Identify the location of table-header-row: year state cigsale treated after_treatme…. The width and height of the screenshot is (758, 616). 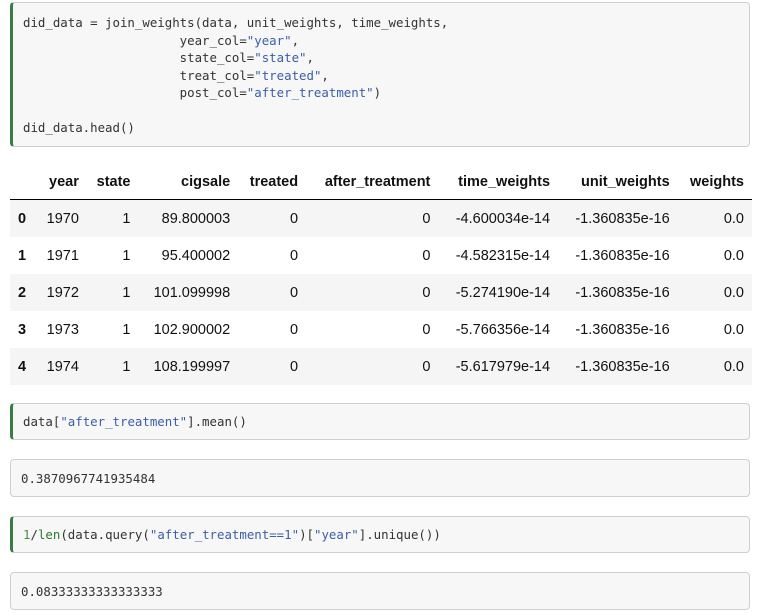
(381, 182).